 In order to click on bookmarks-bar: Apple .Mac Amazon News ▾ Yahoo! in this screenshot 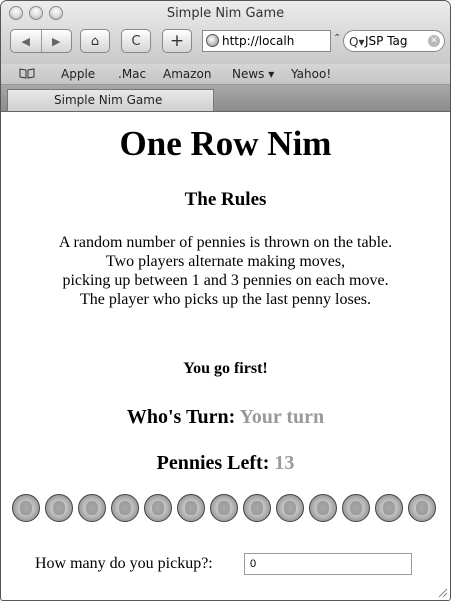, I will do `click(225, 74)`.